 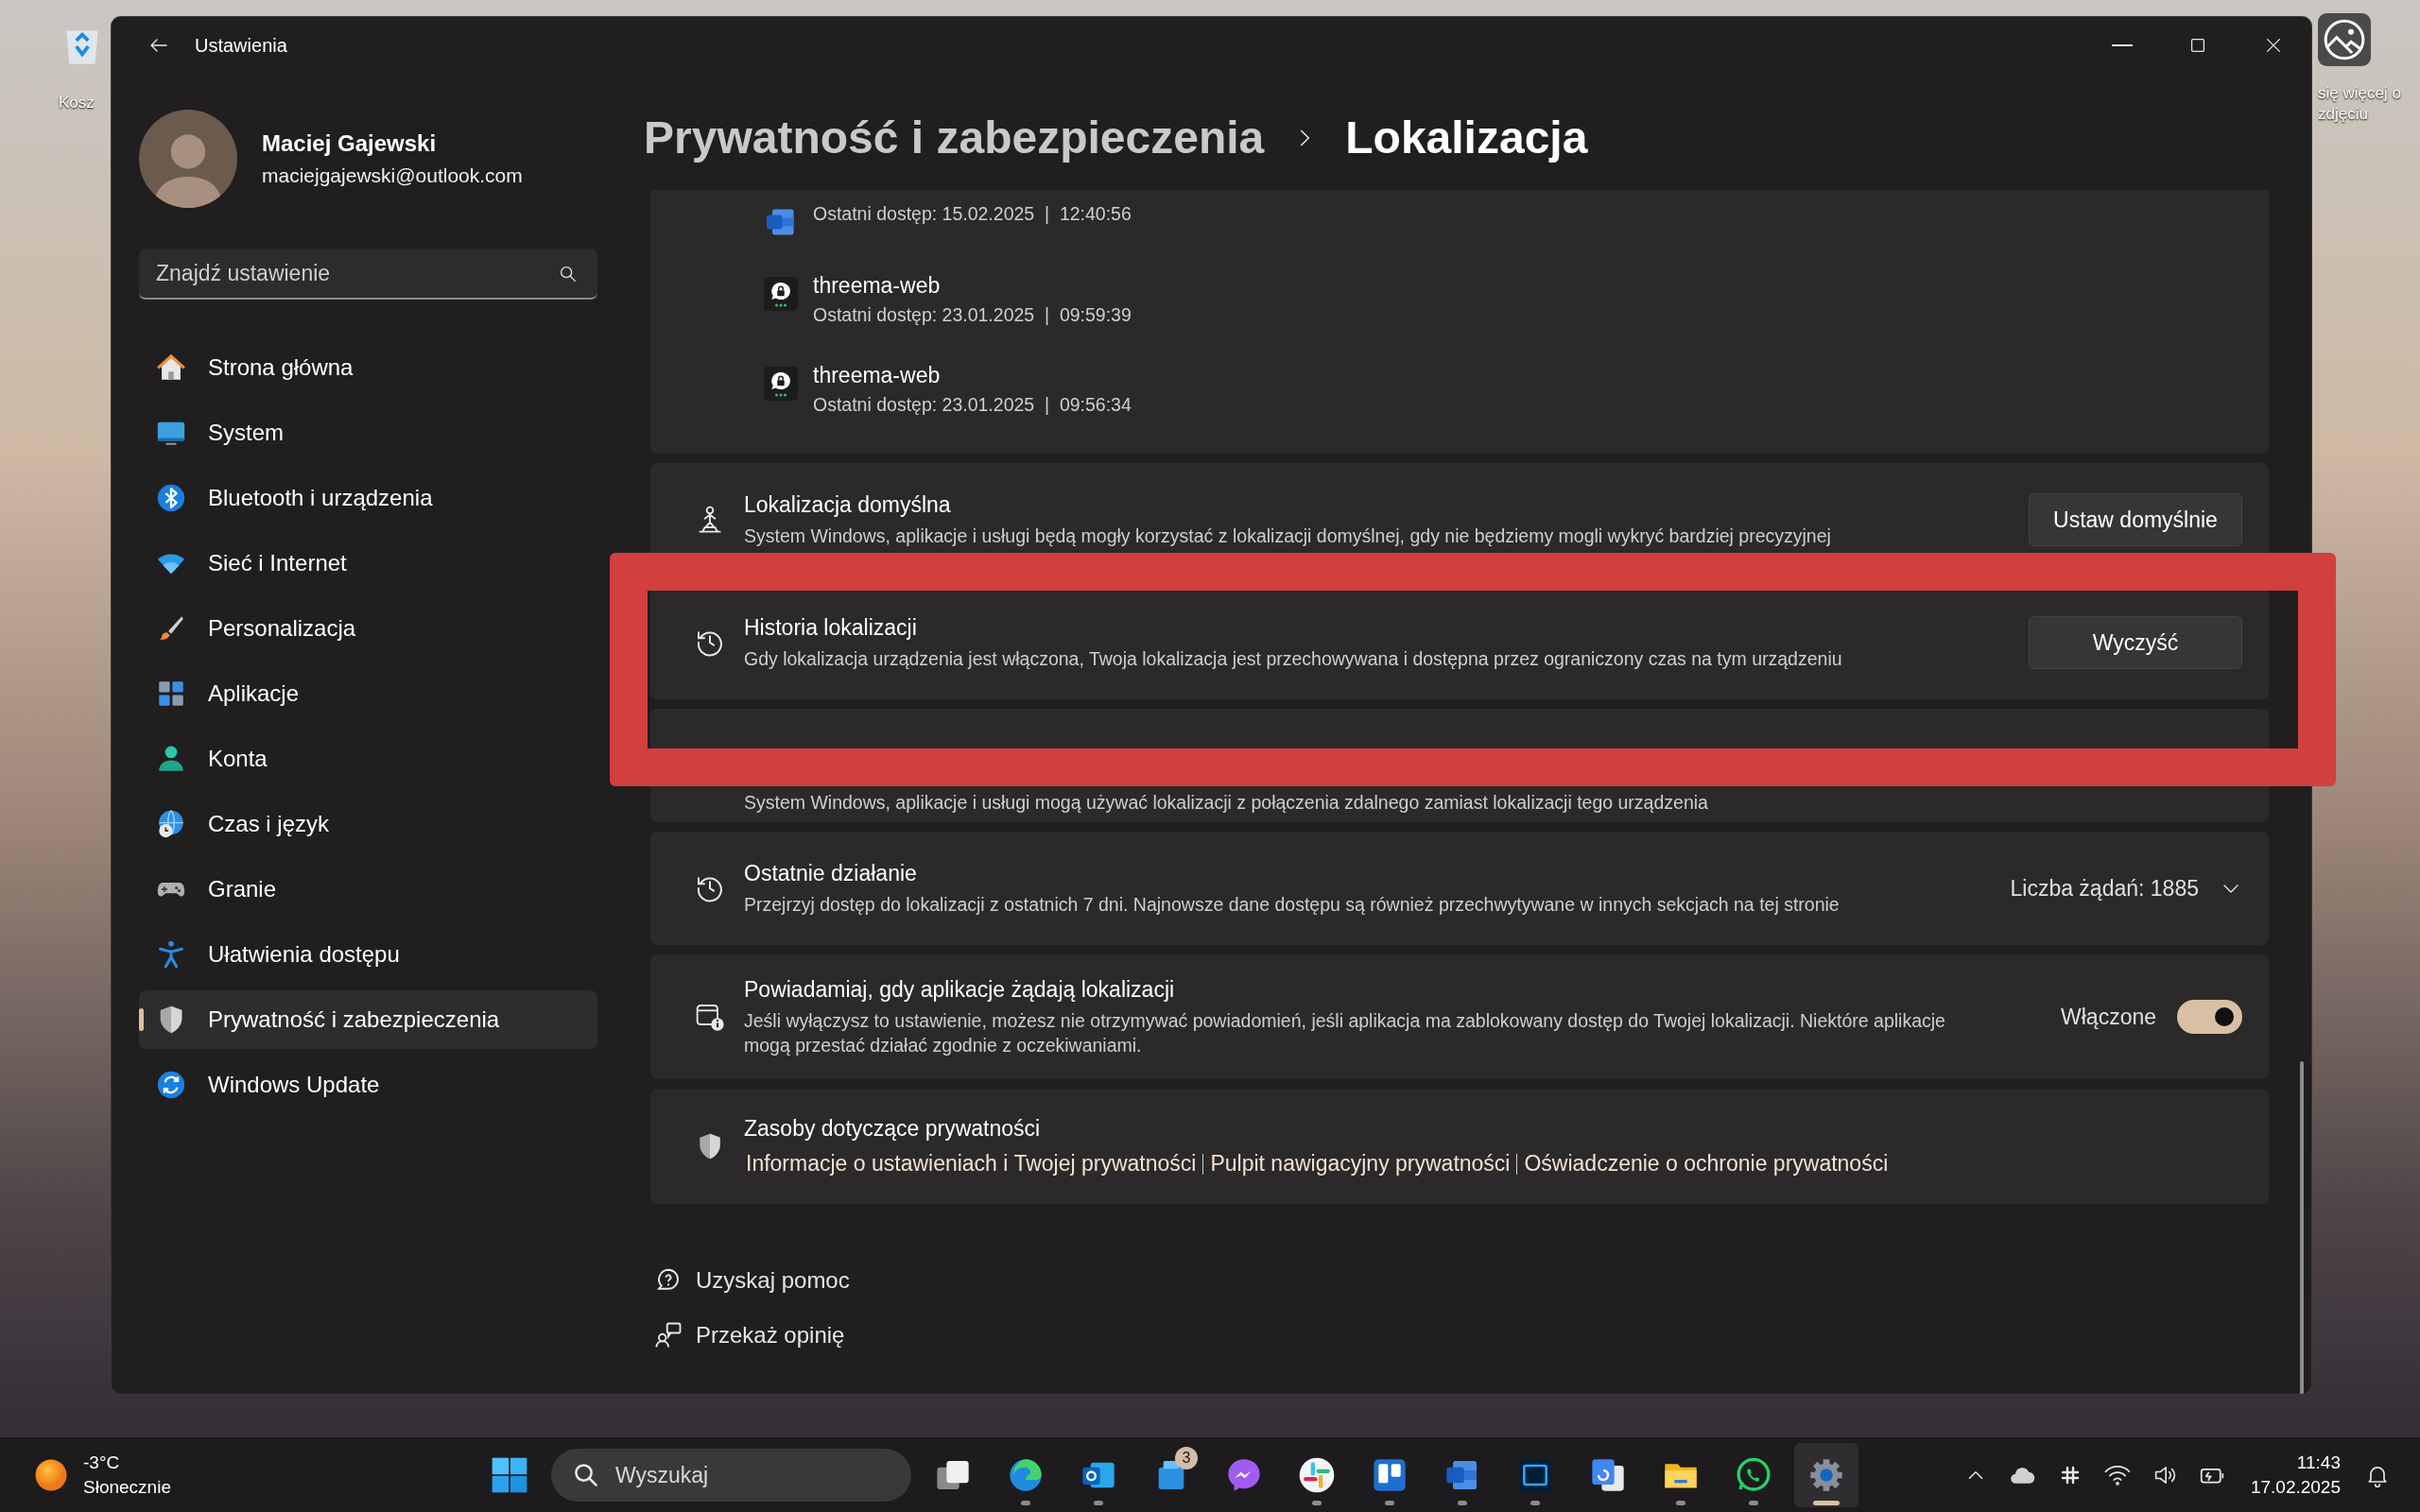 I want to click on nav-item: Konta, so click(x=368, y=759).